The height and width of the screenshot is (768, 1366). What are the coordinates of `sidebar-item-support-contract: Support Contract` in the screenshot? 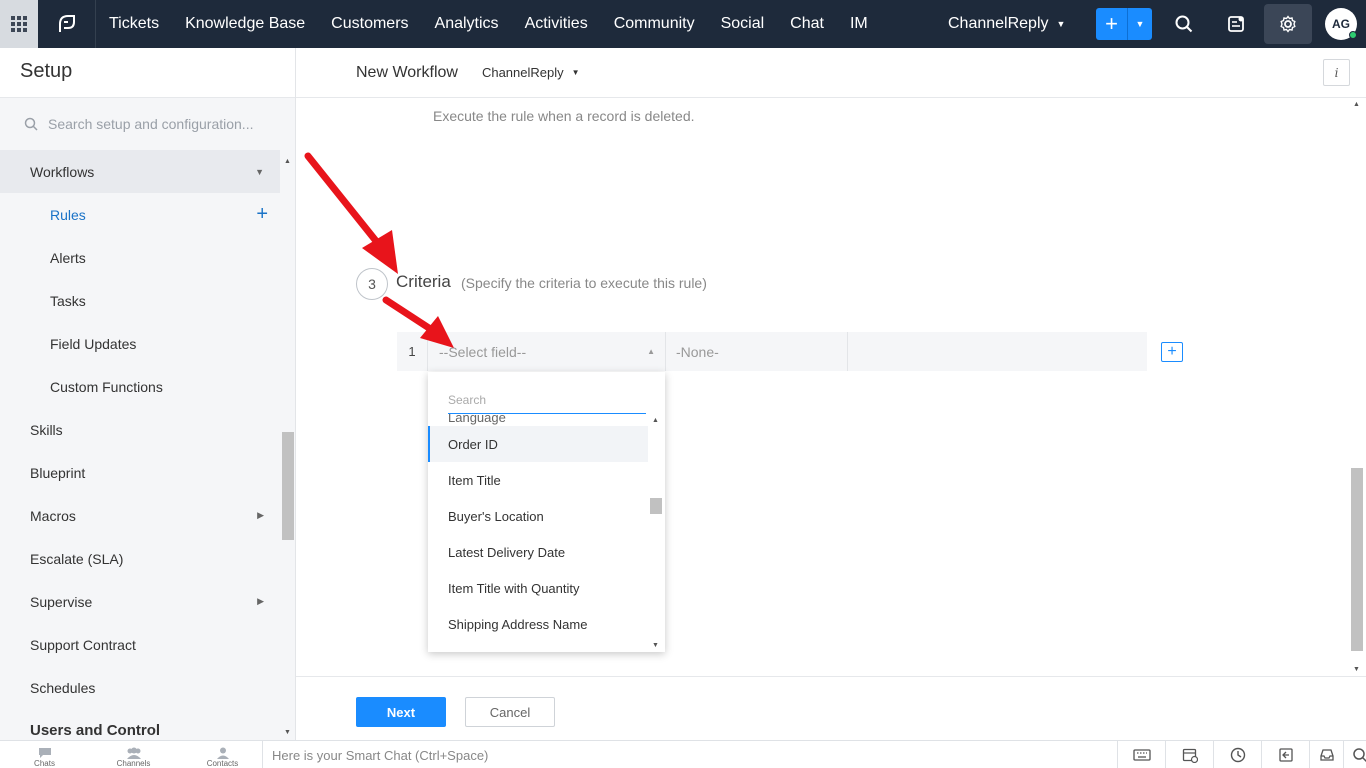 It's located at (140, 644).